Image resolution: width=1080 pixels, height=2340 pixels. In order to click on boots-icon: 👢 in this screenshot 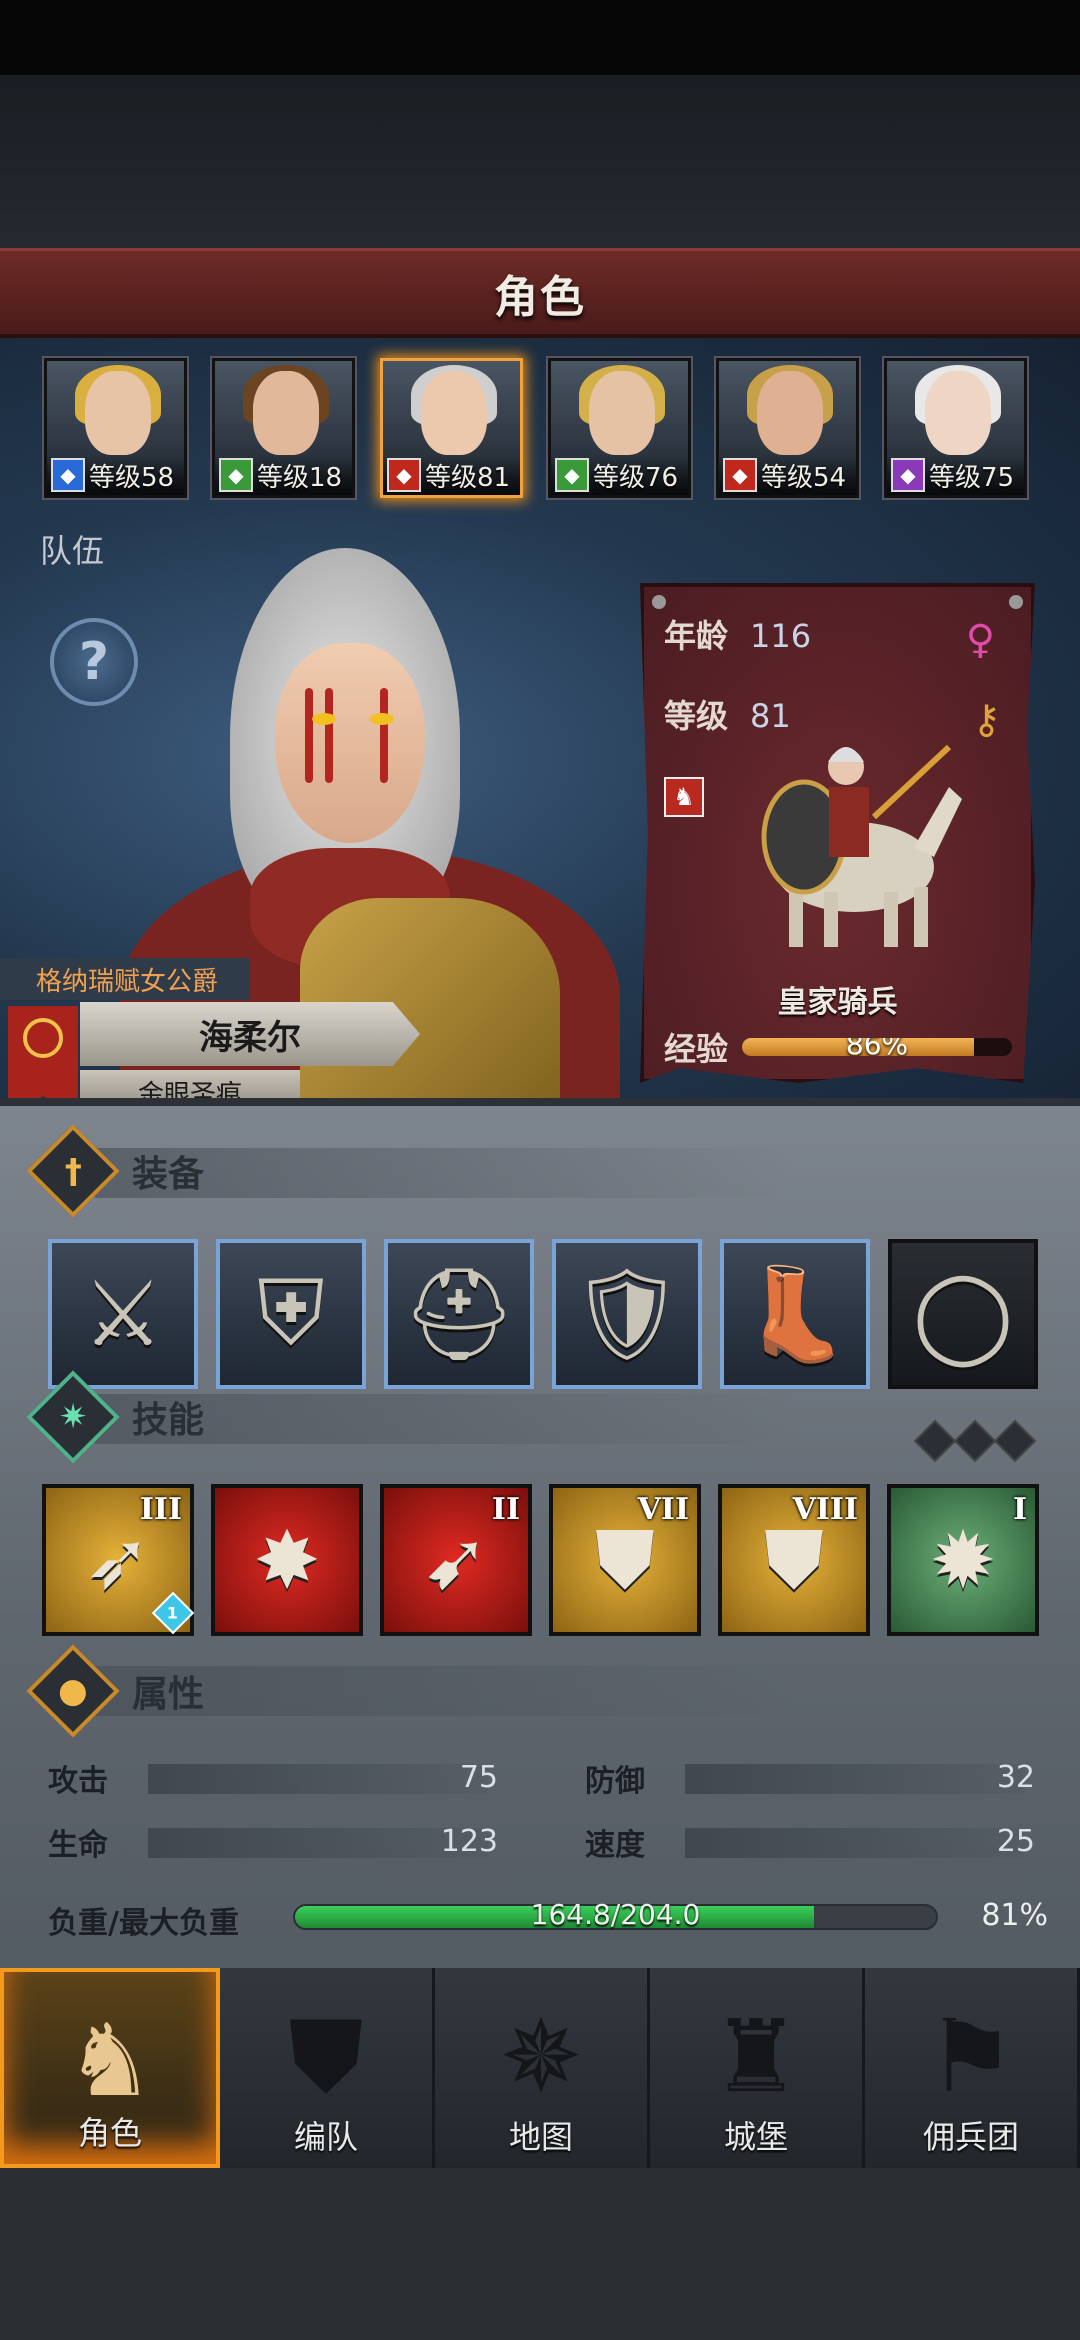, I will do `click(795, 1314)`.